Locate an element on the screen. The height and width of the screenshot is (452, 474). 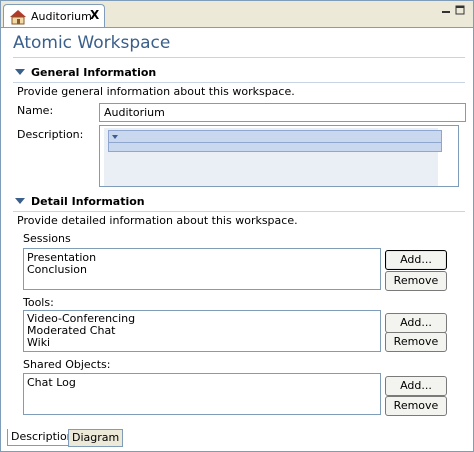
list-item: Wiki is located at coordinates (38, 342).